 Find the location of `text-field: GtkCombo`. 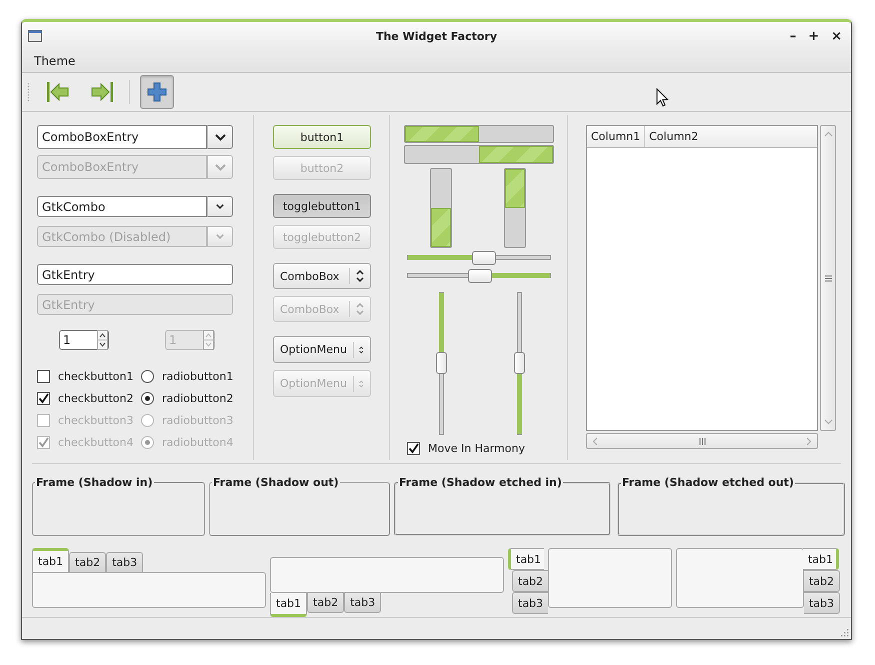

text-field: GtkCombo is located at coordinates (122, 206).